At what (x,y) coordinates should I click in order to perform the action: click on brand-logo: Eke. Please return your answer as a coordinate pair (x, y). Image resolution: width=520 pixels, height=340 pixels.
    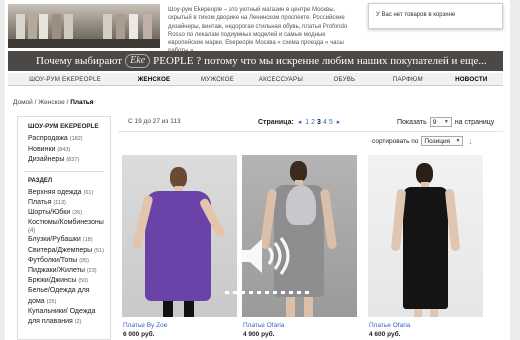
    Looking at the image, I should click on (138, 61).